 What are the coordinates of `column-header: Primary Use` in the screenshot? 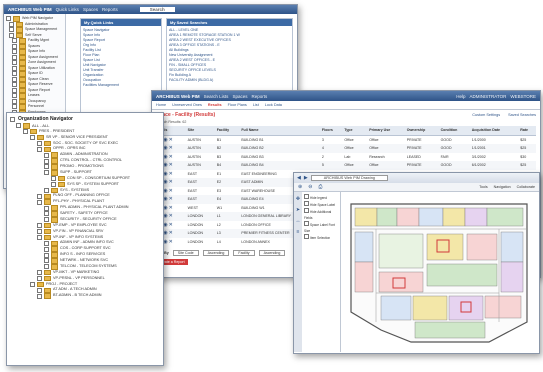 It's located at (386, 131).